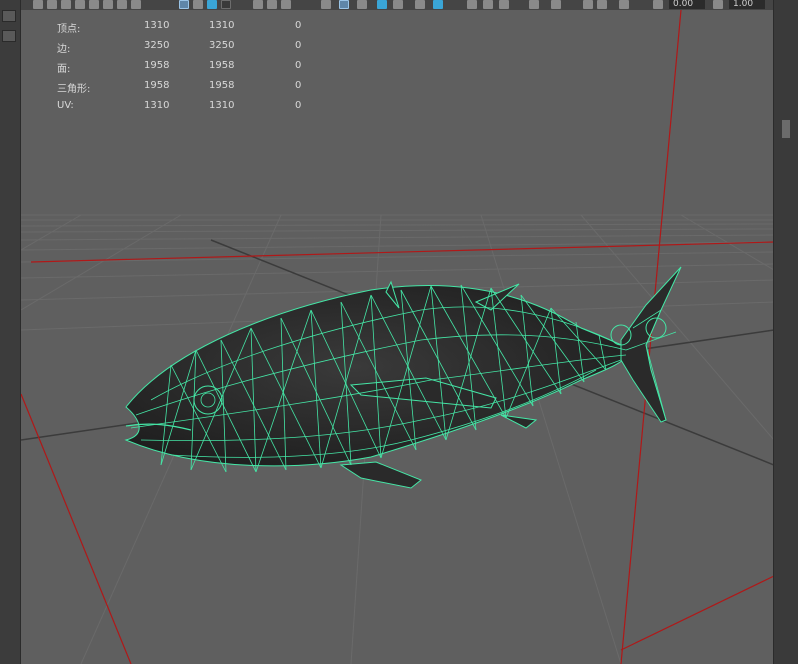  Describe the element at coordinates (785, 332) in the screenshot. I see `right-panel-edge` at that location.